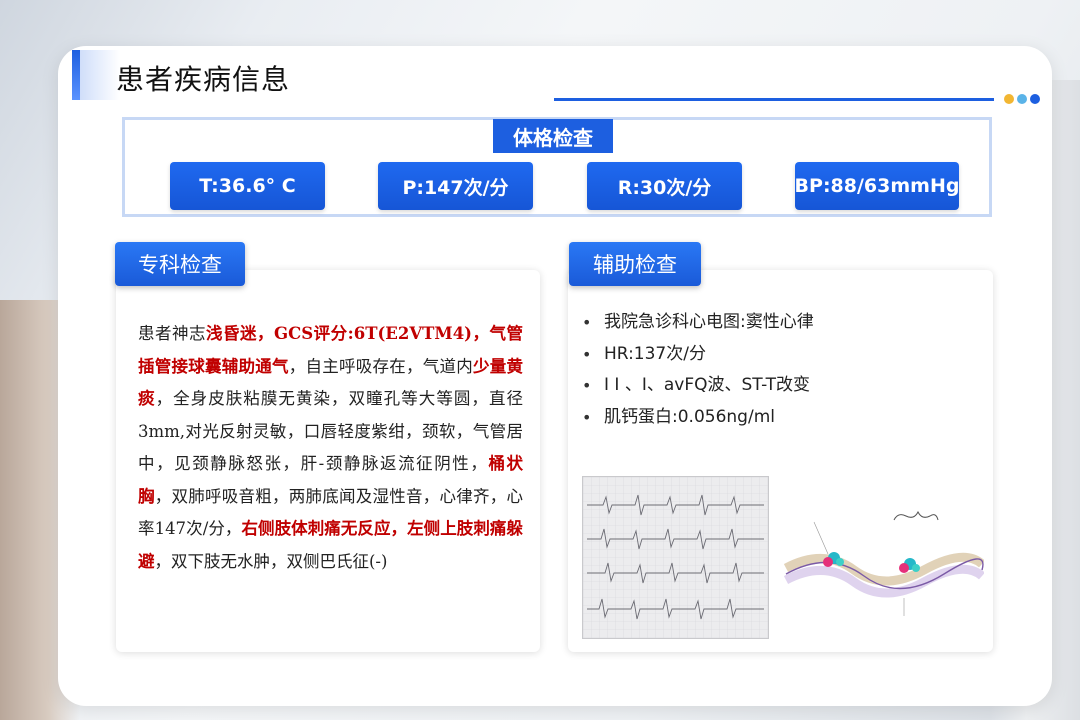 The height and width of the screenshot is (720, 1080). What do you see at coordinates (380, 366) in the screenshot?
I see `finding-text: ，自主呼吸存在，气道内` at bounding box center [380, 366].